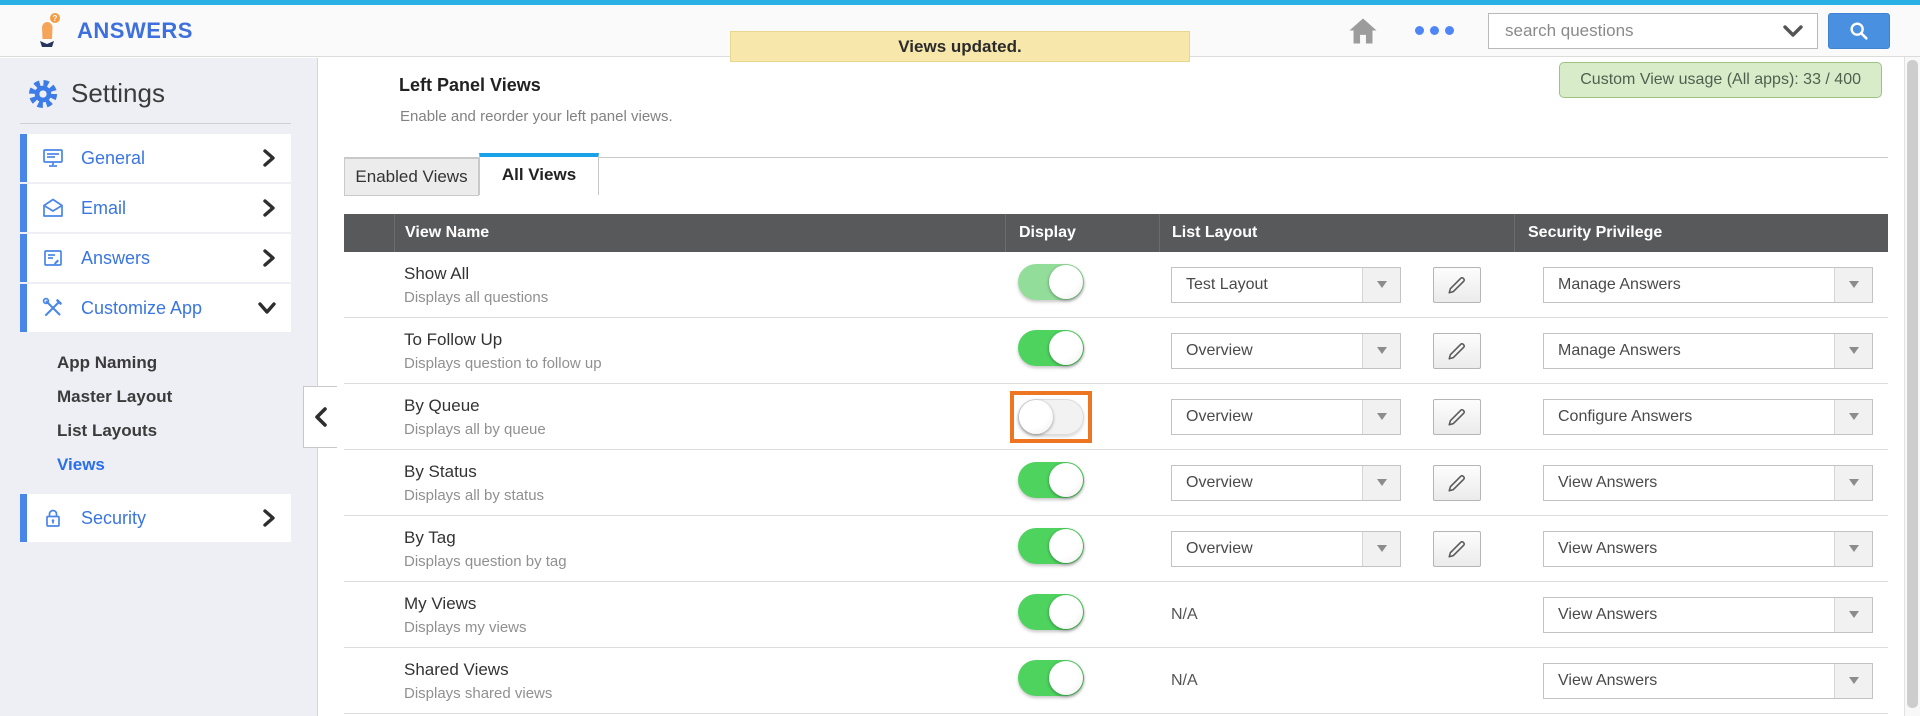 This screenshot has width=1920, height=716. What do you see at coordinates (187, 465) in the screenshot?
I see `sidebar-subitem-views: Views` at bounding box center [187, 465].